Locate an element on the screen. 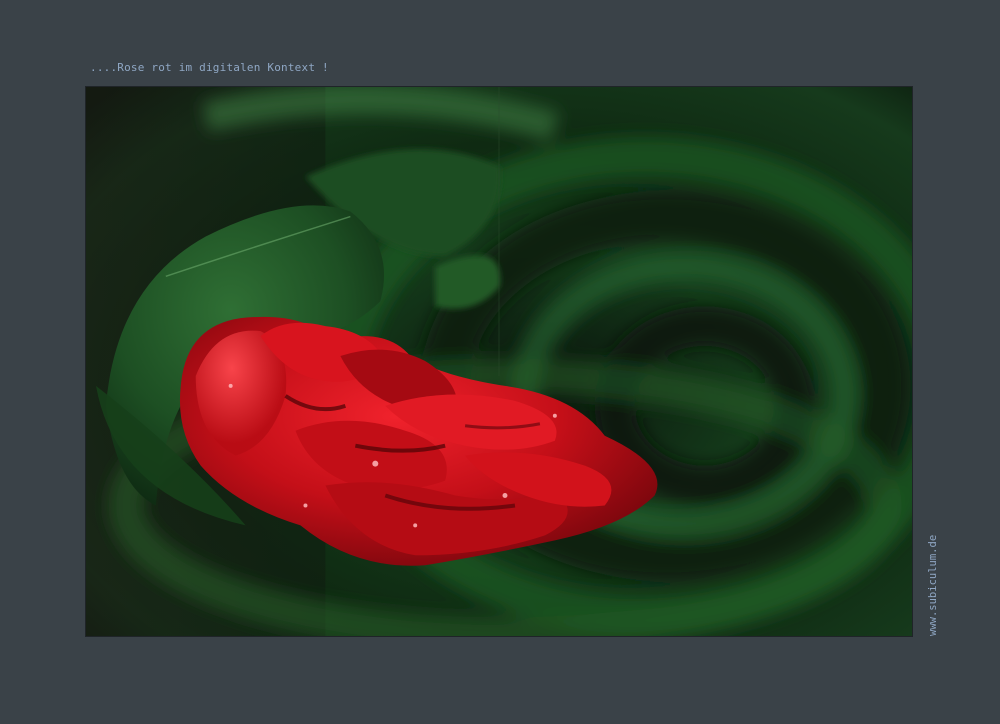  photo-caption: ....Rose rot im digitalen Kontext ! is located at coordinates (209, 67).